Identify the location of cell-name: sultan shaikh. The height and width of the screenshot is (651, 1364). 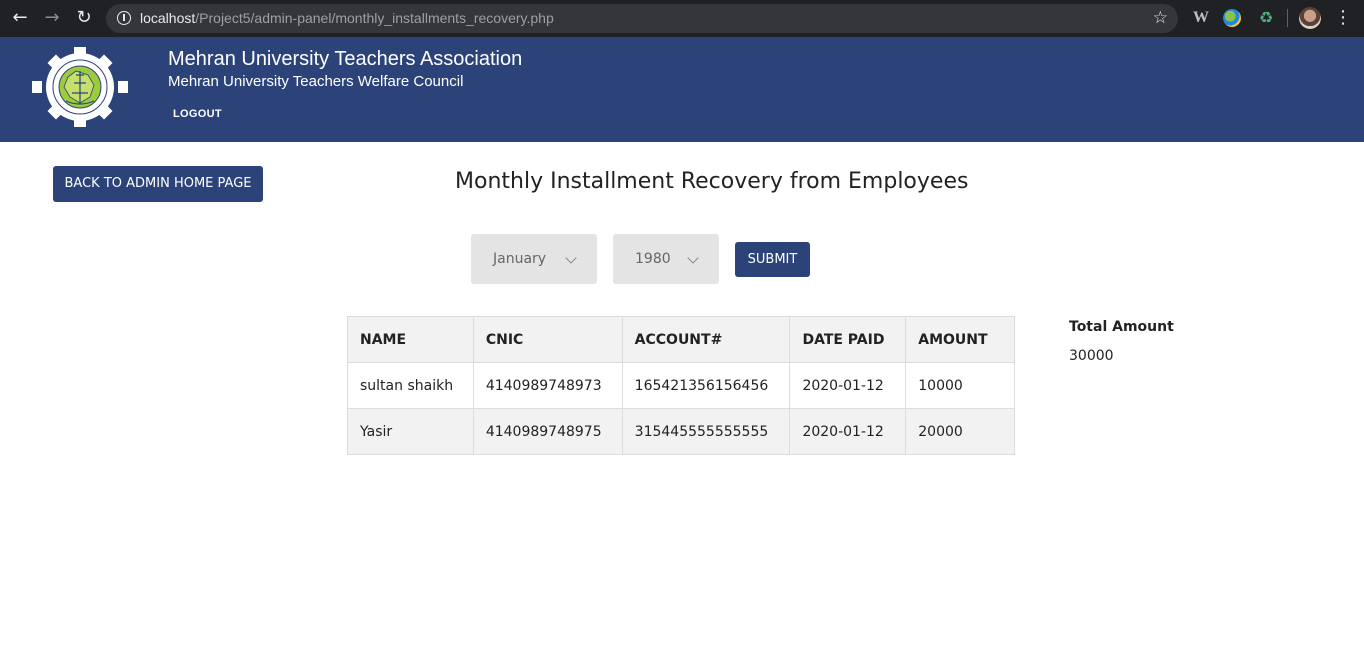
(410, 385).